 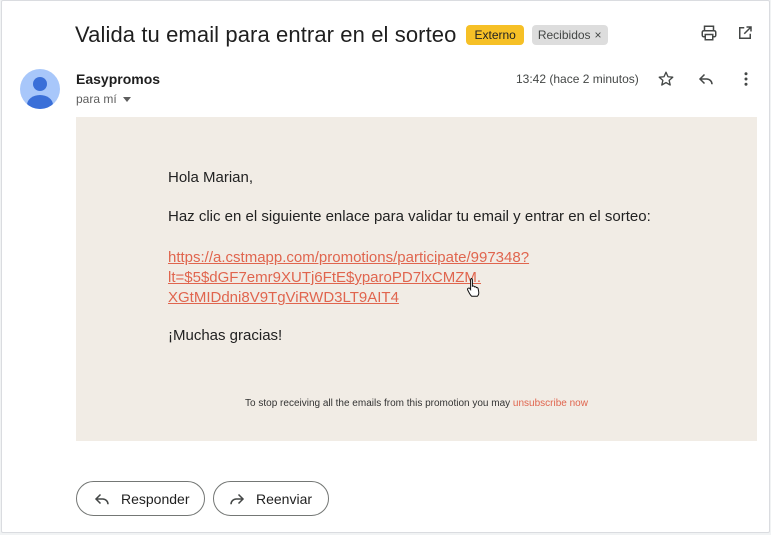 I want to click on label-chip-text: Recibidos, so click(x=564, y=35).